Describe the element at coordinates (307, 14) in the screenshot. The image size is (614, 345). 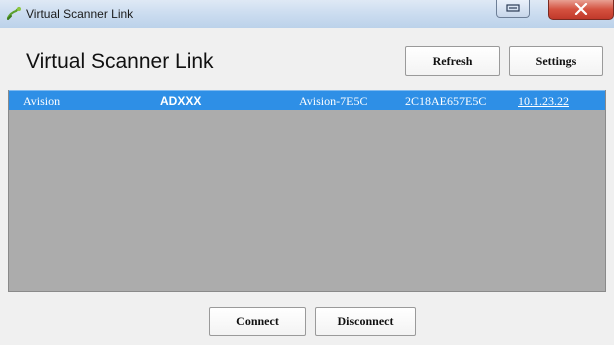
I see `title-bar: Virtual Scanner Link` at that location.